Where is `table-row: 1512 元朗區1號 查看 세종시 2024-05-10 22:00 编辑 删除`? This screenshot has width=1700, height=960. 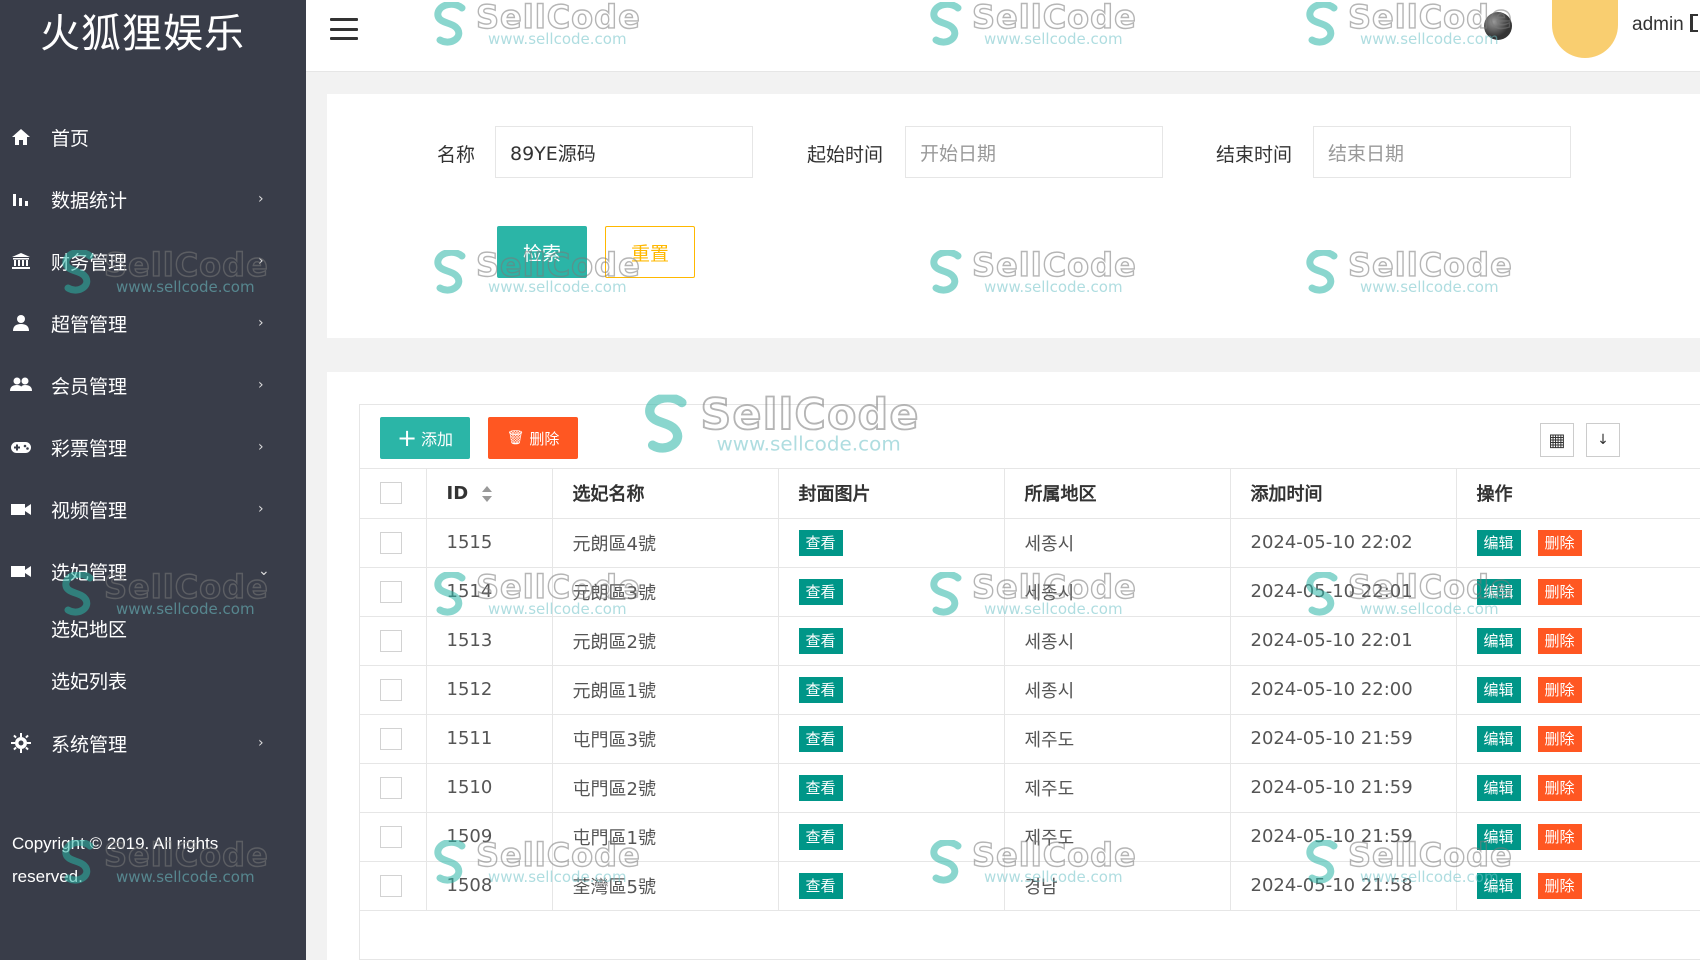
table-row: 1512 元朗區1號 查看 세종시 2024-05-10 22:00 编辑 删除 is located at coordinates (1030, 690).